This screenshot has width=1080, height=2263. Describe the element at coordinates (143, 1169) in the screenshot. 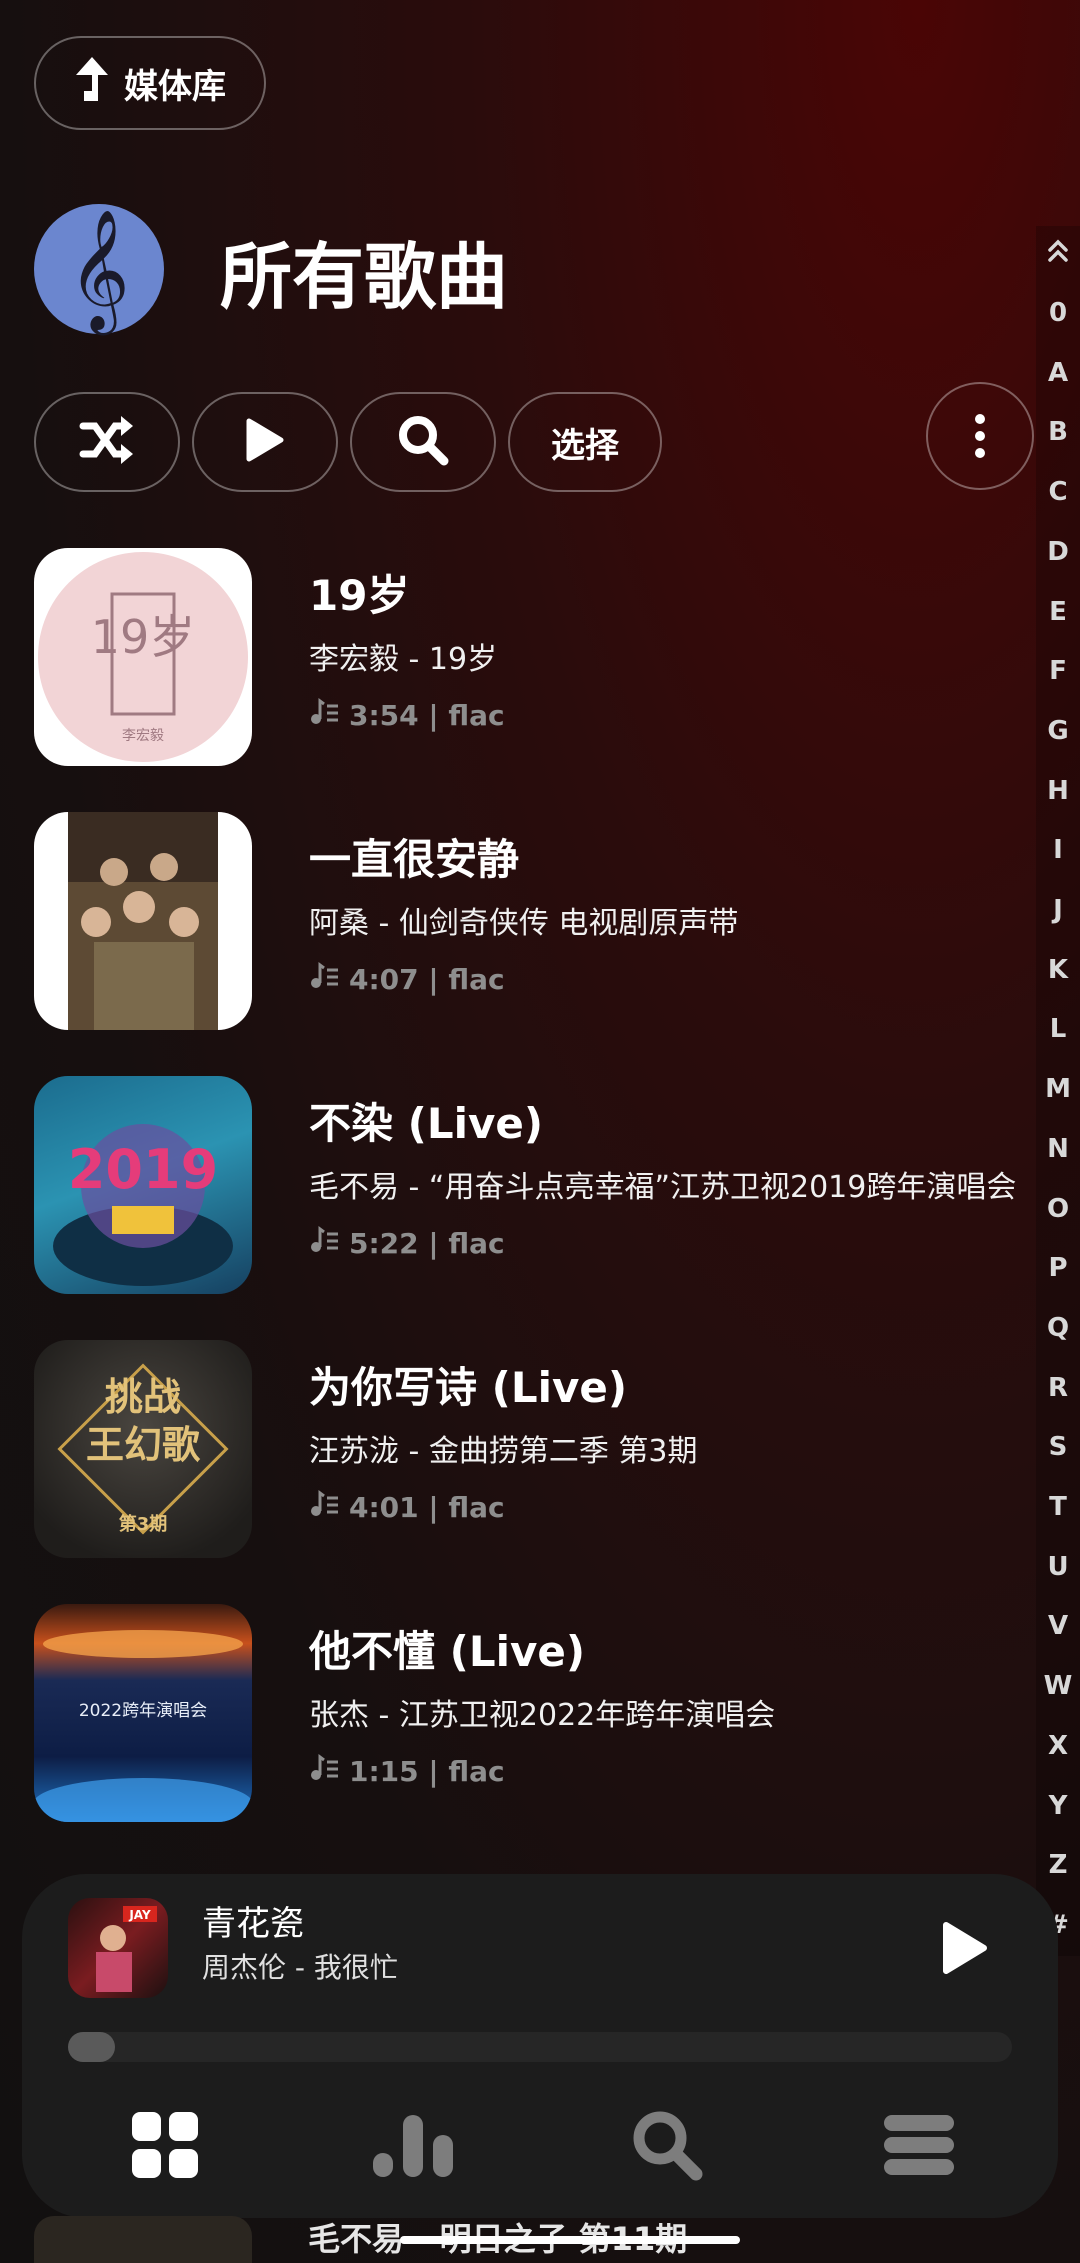

I see `cover-text: 2019` at that location.